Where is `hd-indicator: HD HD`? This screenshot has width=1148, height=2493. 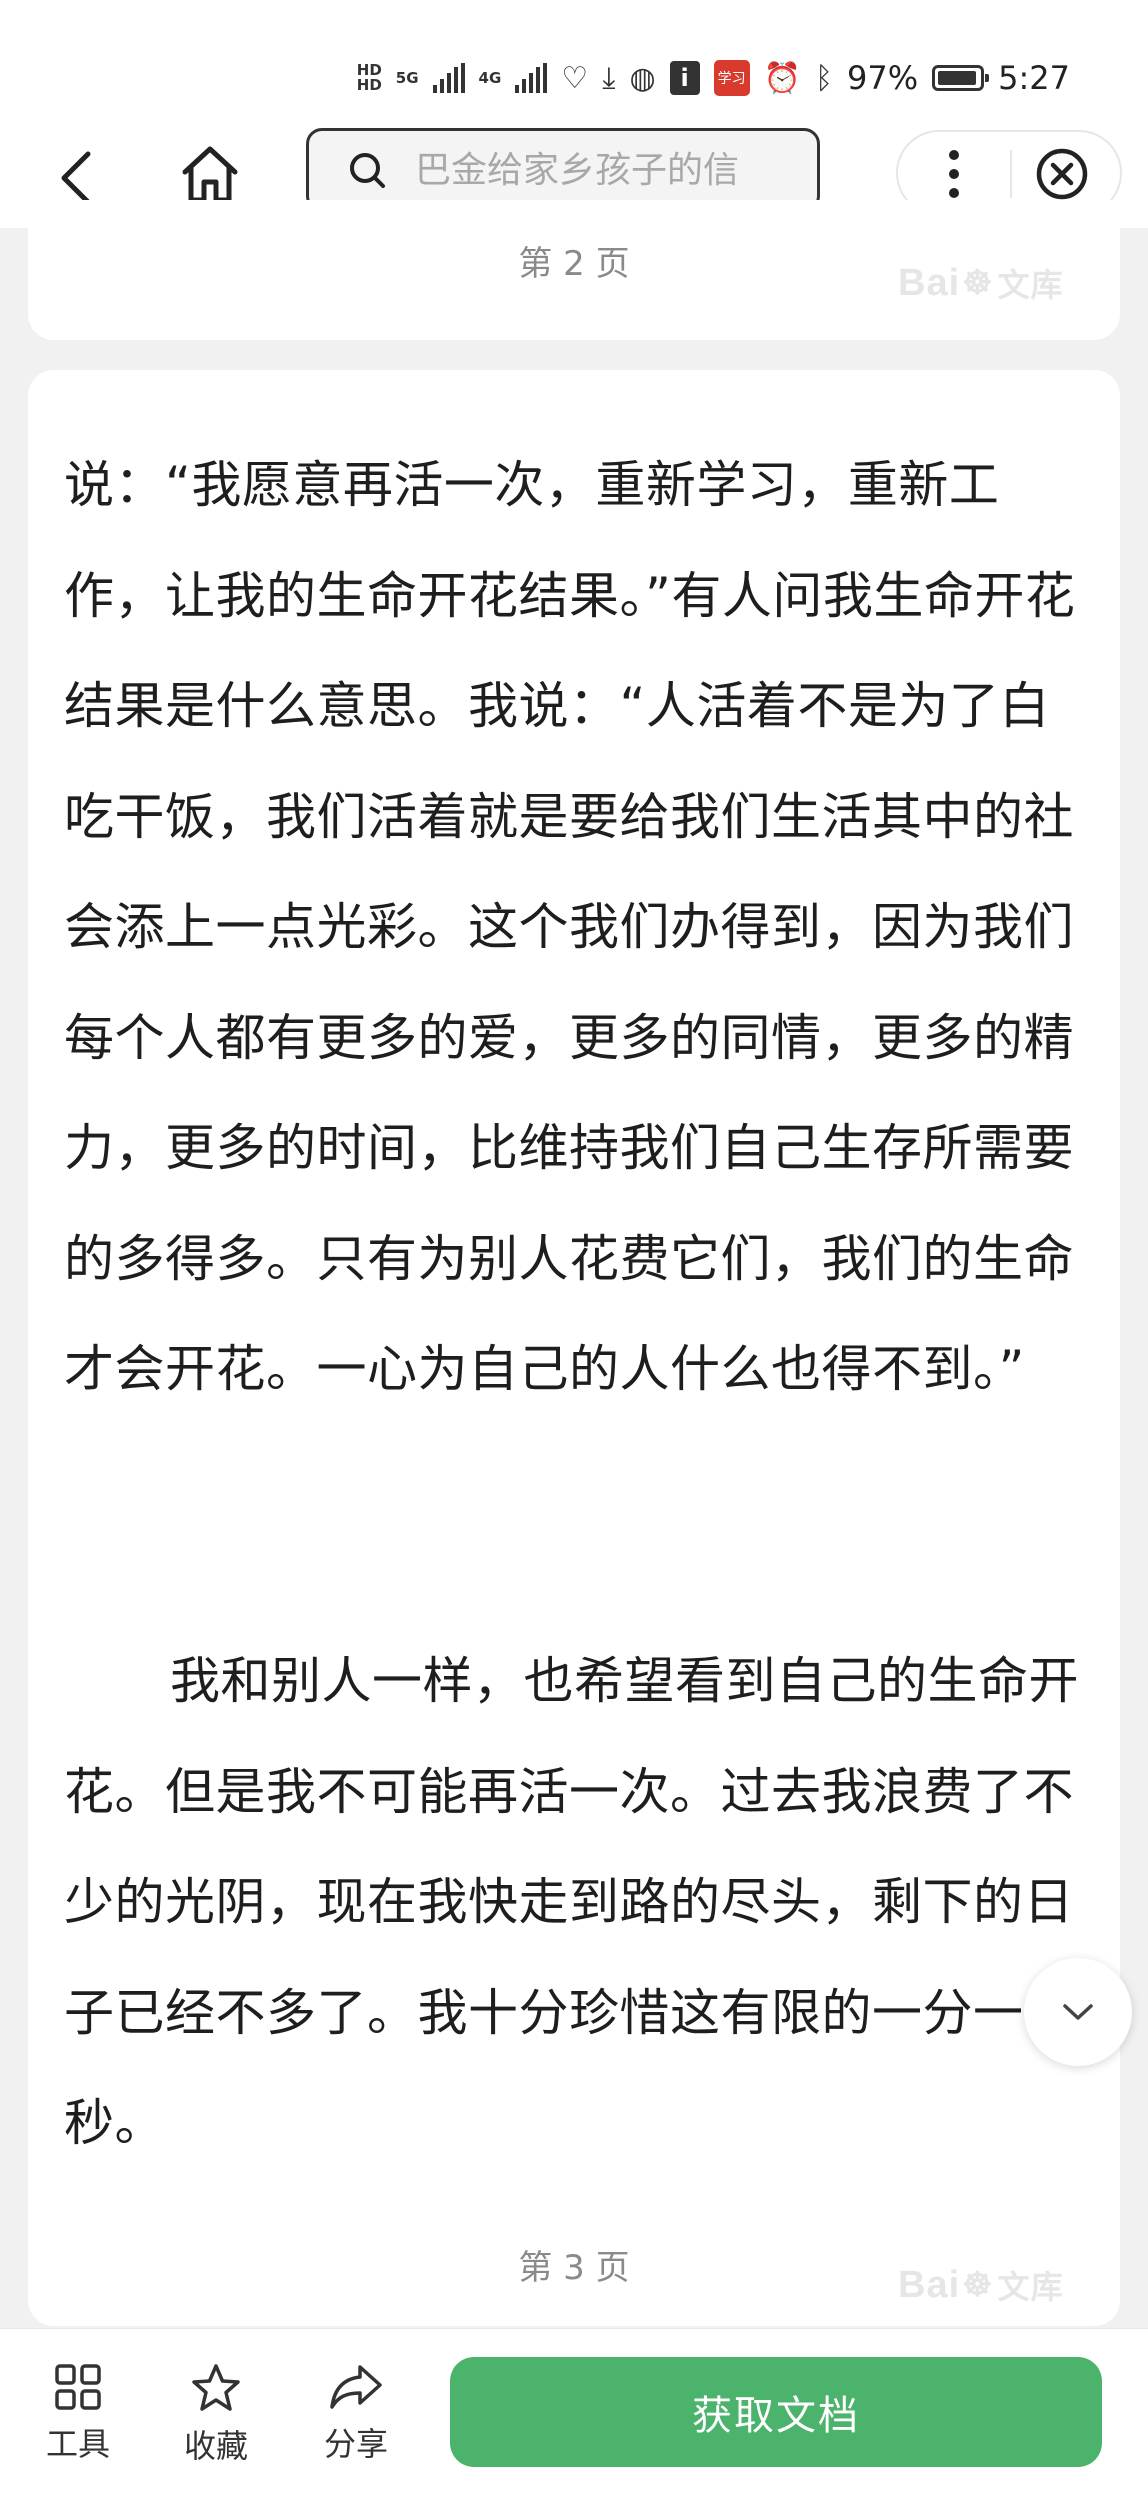 hd-indicator: HD HD is located at coordinates (369, 77).